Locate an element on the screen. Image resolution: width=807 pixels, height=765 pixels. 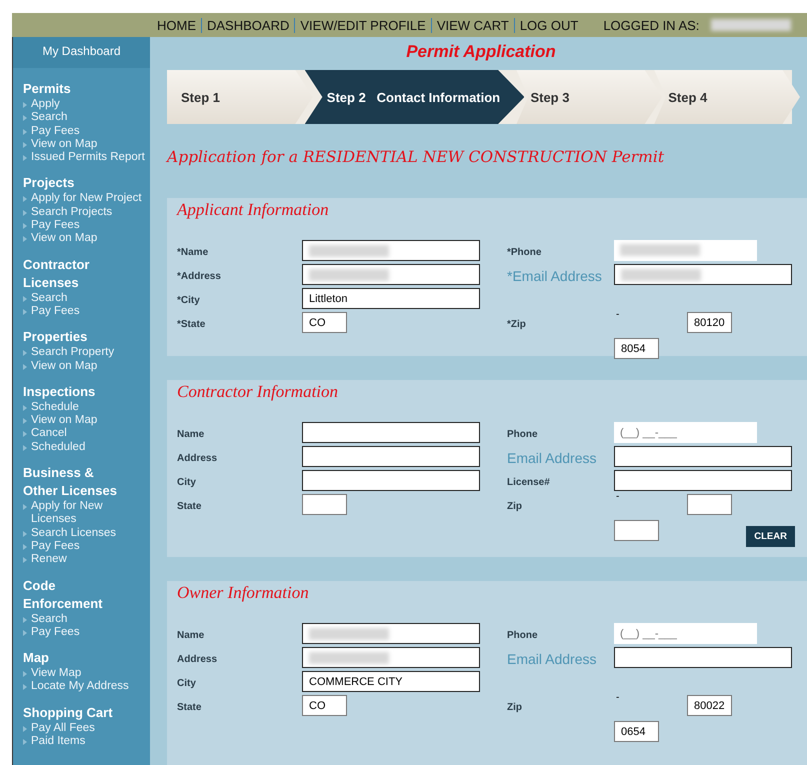
step-tab: Step 3 is located at coordinates (589, 97).